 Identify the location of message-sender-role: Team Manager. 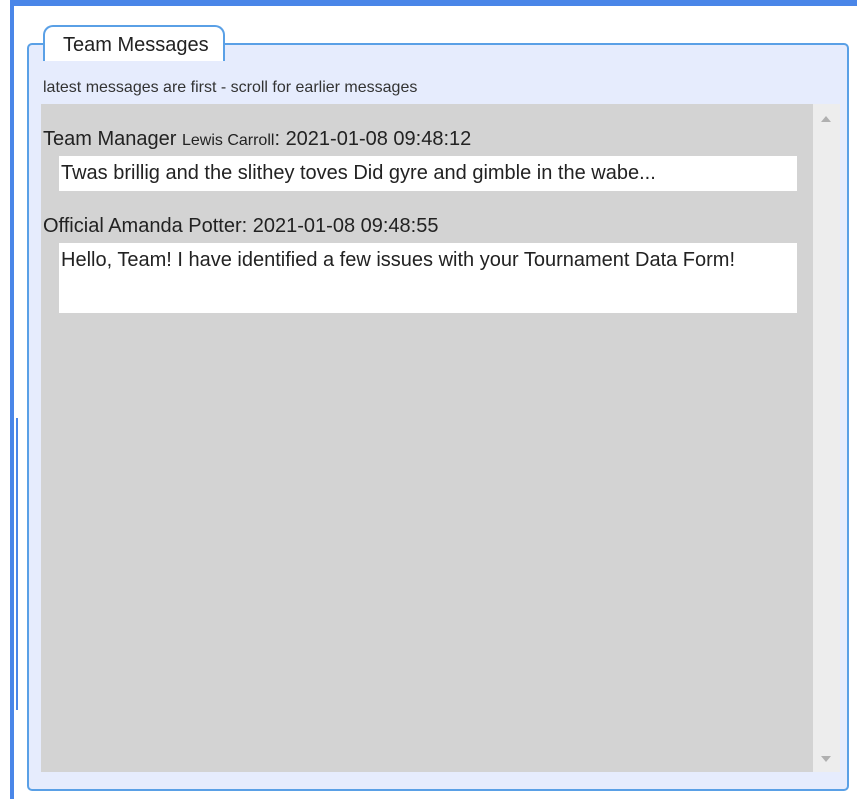
(110, 139).